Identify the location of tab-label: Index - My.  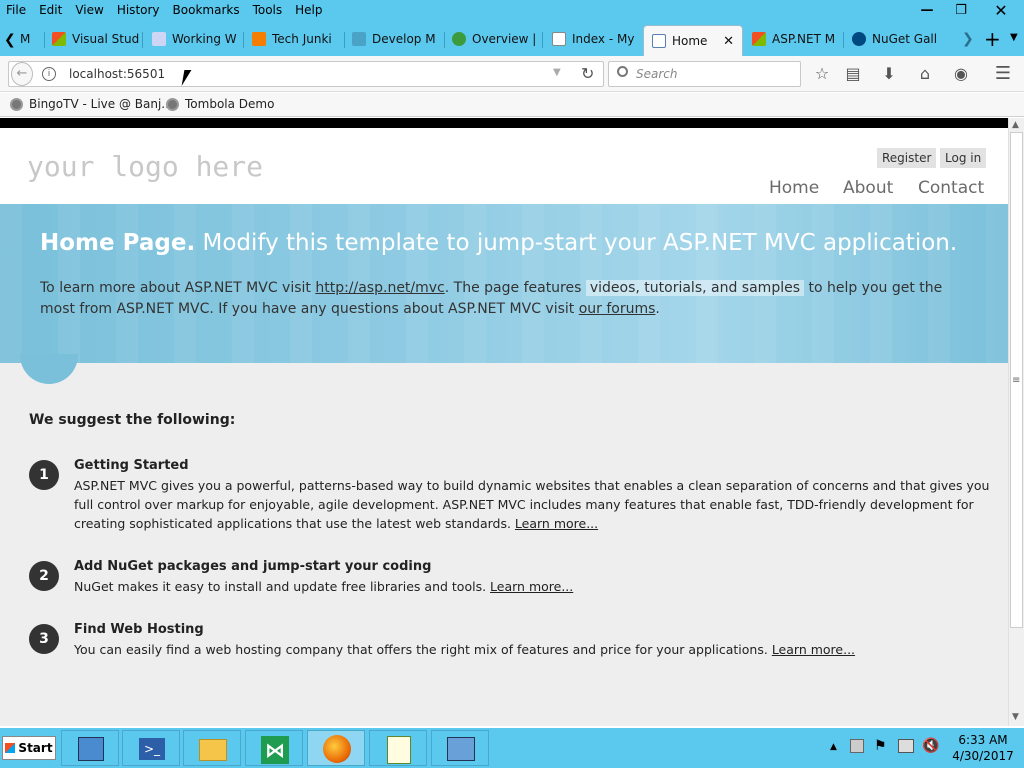
(603, 39).